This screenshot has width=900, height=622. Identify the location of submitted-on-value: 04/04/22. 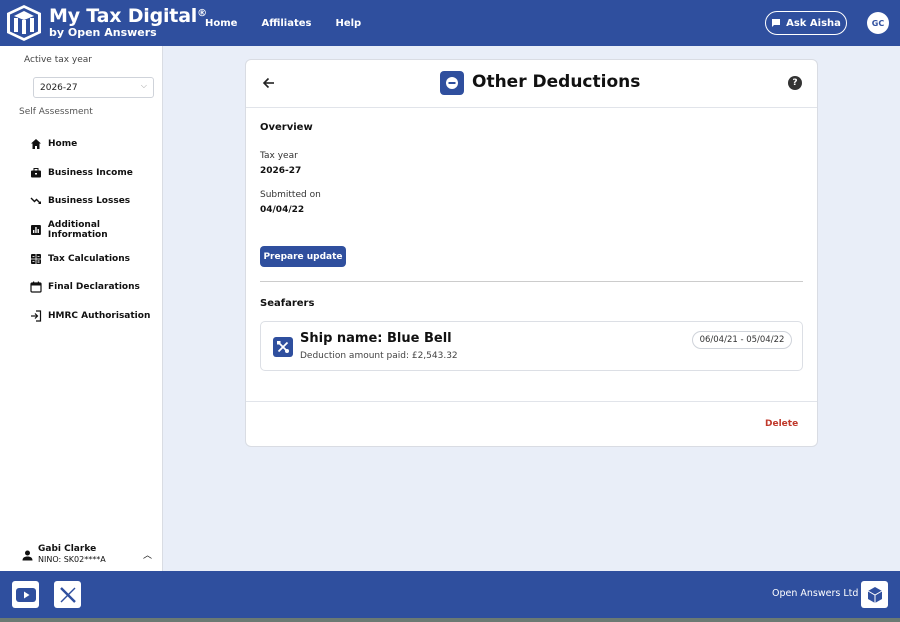
(282, 210).